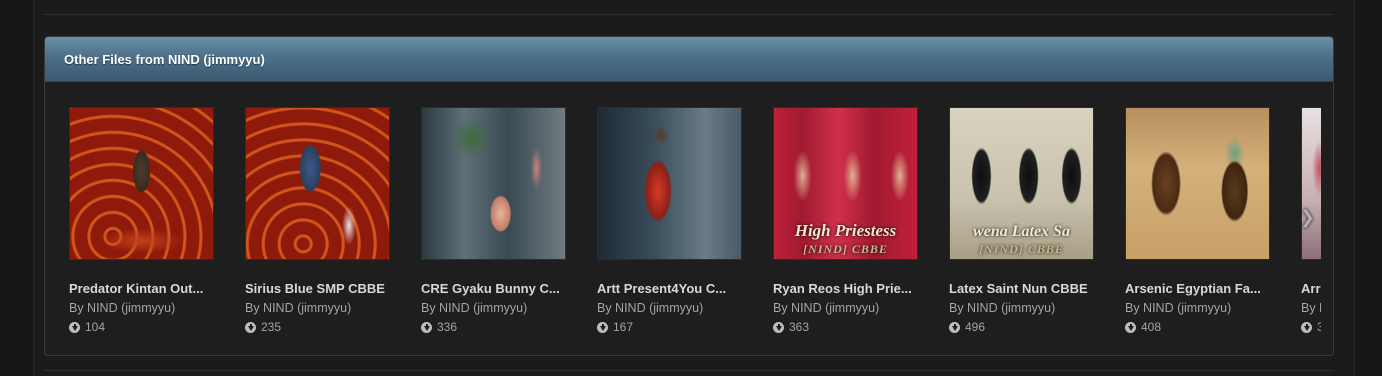 This screenshot has height=376, width=1382. I want to click on divider-bottom, so click(689, 370).